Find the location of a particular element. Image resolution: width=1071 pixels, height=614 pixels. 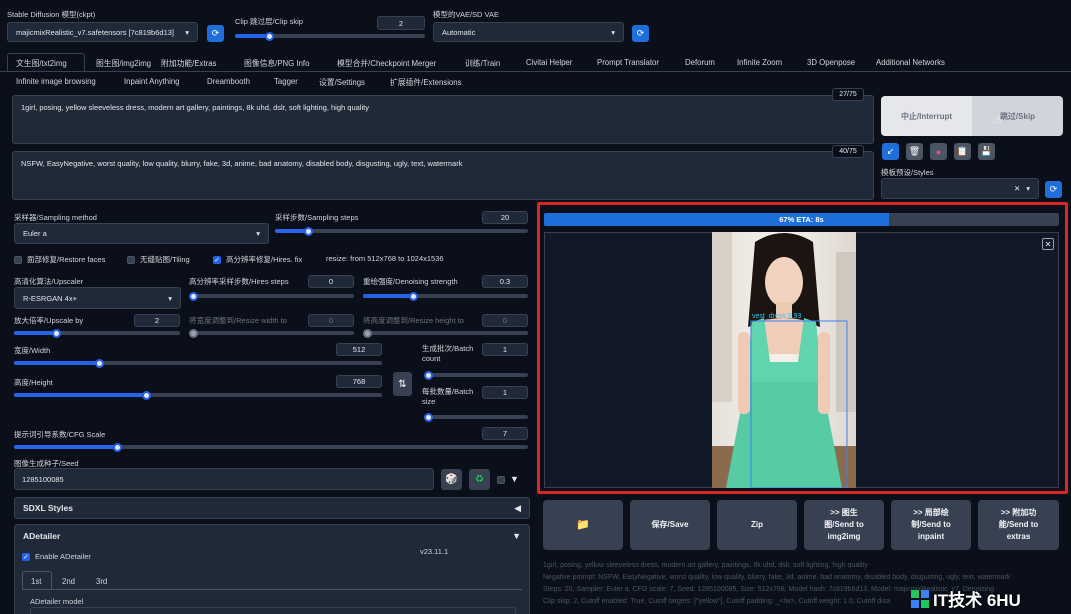

sdxl-styles-accordion: SDXL Styles ◀ is located at coordinates (272, 508).